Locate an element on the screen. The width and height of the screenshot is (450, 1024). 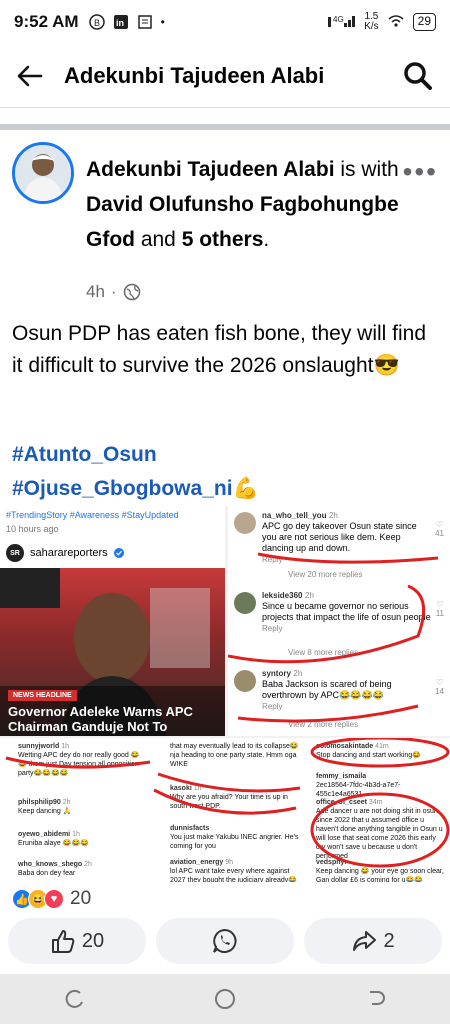
network-type: 4G is located at coordinates (338, 19).